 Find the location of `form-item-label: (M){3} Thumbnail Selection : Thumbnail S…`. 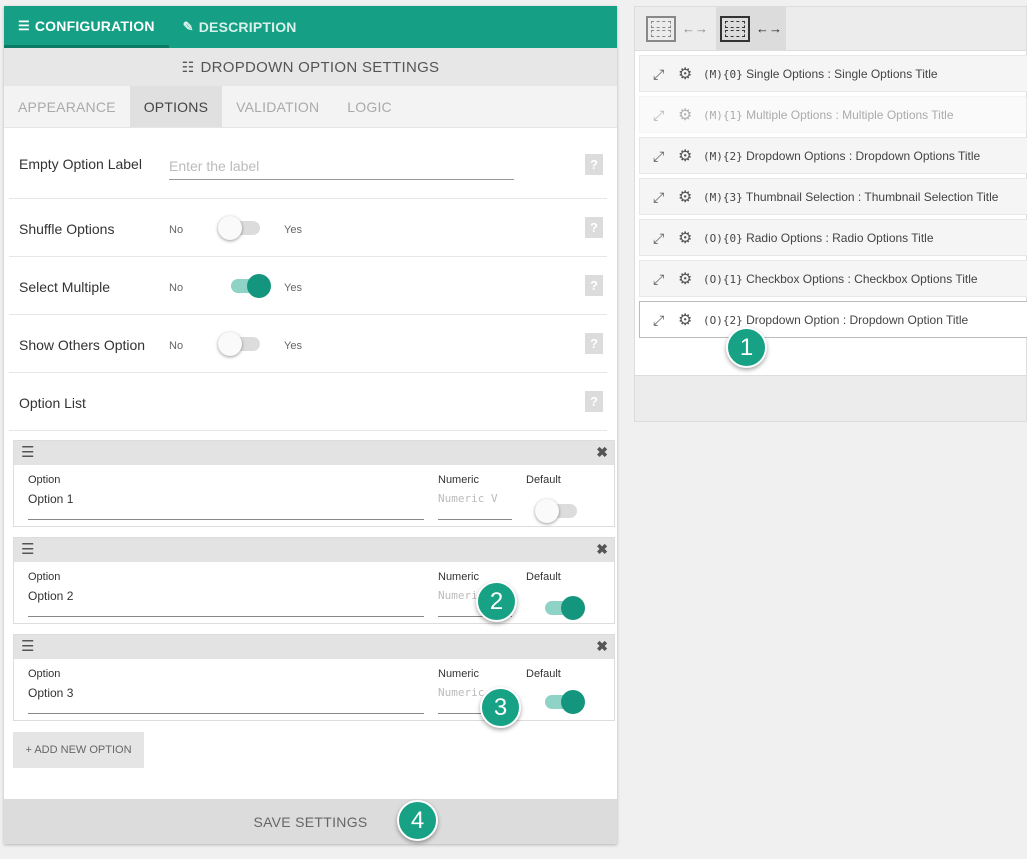

form-item-label: (M){3} Thumbnail Selection : Thumbnail S… is located at coordinates (850, 197).